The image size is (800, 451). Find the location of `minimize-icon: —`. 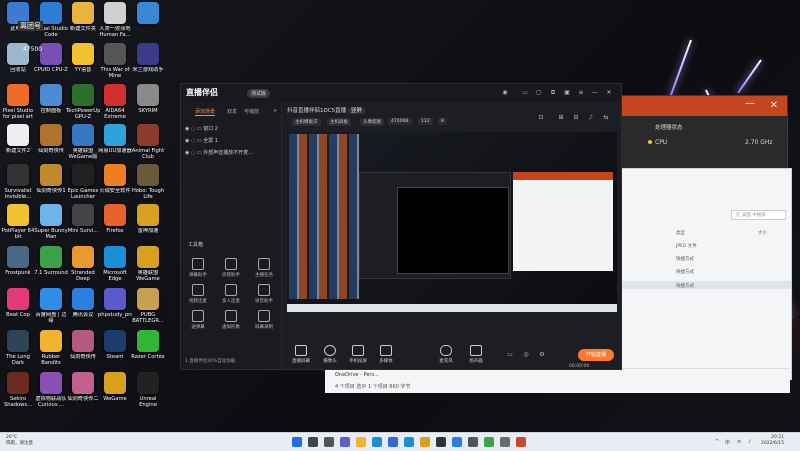

minimize-icon: — is located at coordinates (595, 93).